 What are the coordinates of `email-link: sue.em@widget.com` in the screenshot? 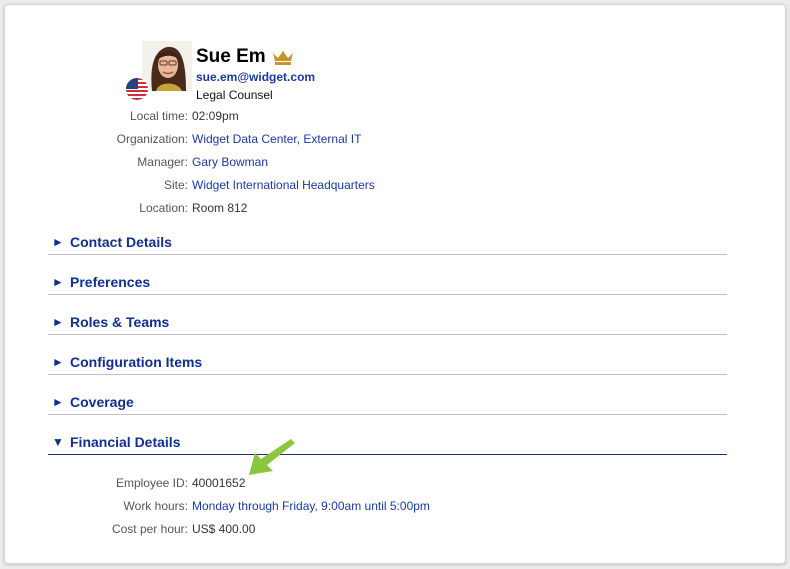 It's located at (255, 77).